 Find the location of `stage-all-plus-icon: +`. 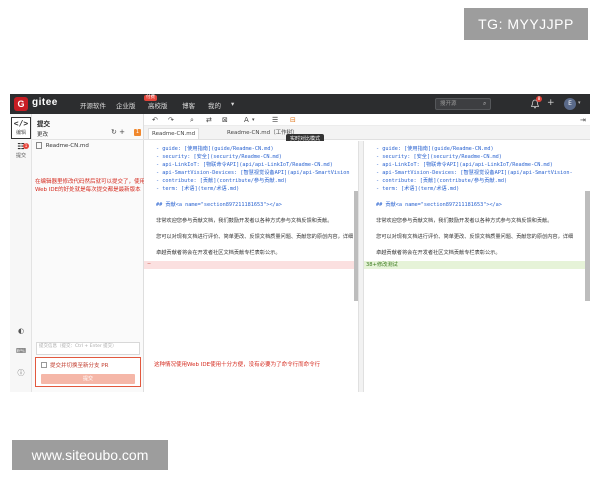

stage-all-plus-icon: + is located at coordinates (122, 132).